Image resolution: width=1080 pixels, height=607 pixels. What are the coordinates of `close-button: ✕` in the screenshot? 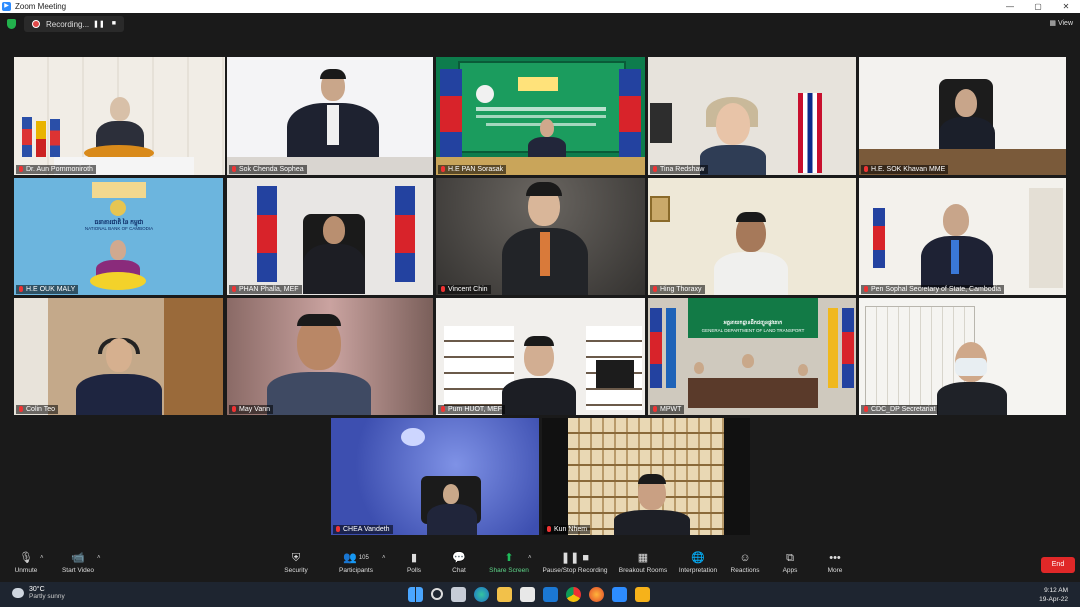 It's located at (1066, 6).